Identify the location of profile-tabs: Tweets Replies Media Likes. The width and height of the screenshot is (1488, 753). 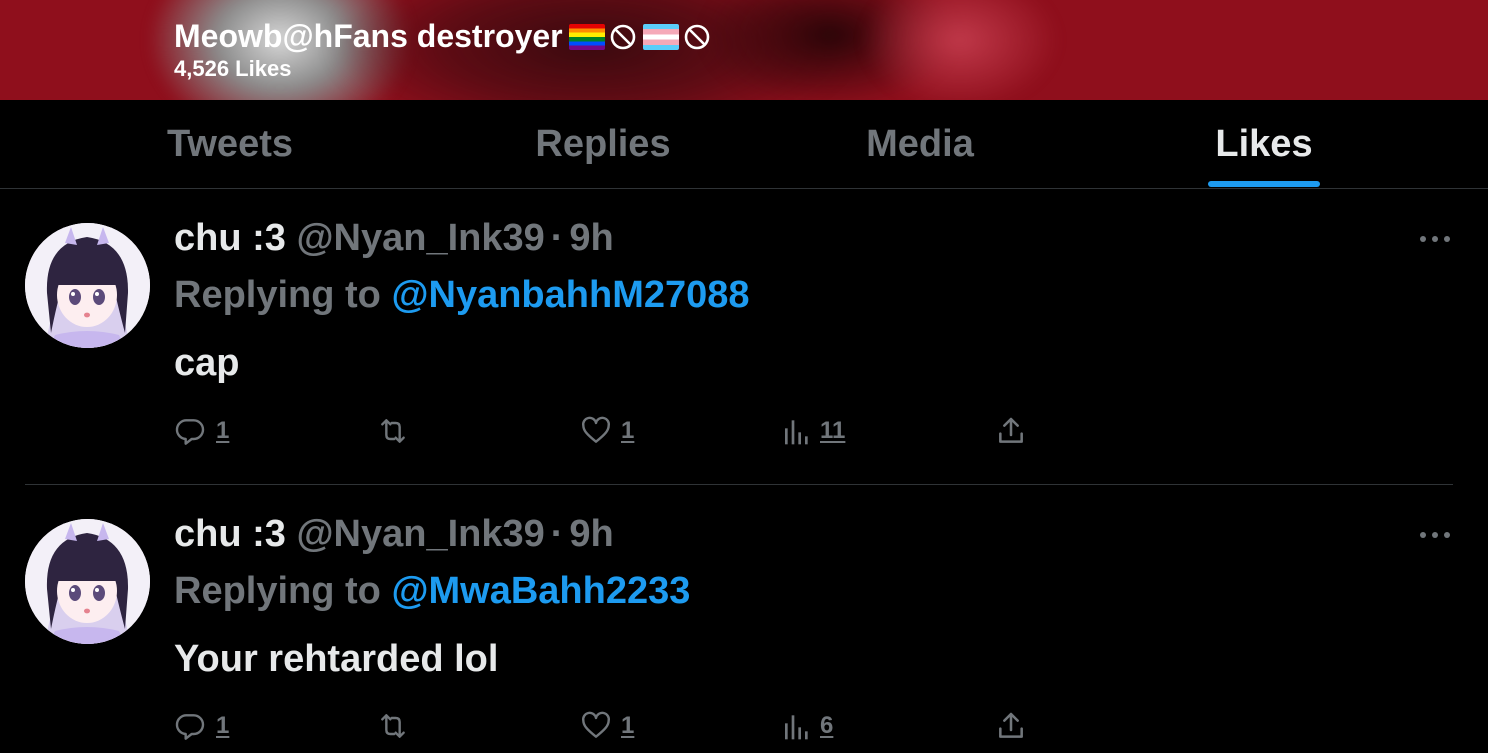
(744, 144).